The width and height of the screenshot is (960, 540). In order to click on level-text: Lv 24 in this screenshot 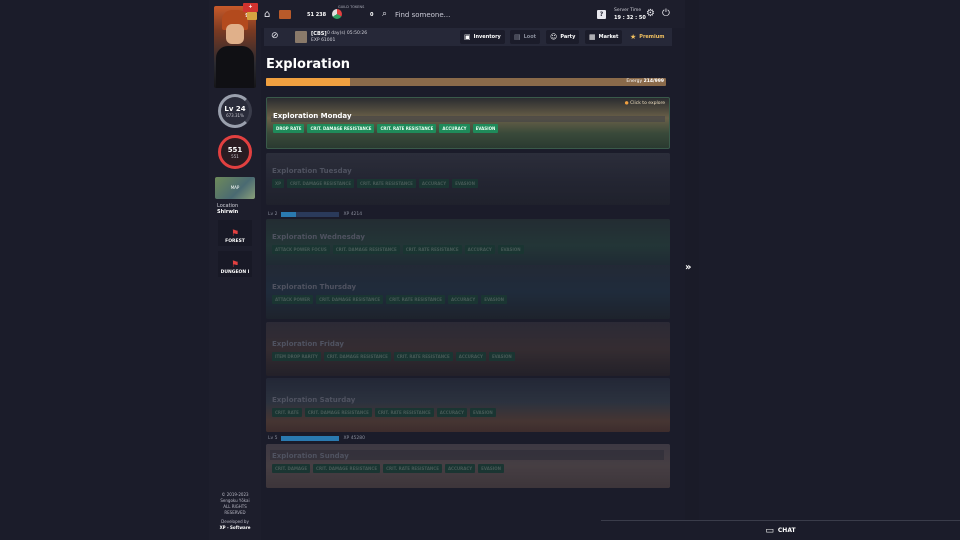, I will do `click(235, 108)`.